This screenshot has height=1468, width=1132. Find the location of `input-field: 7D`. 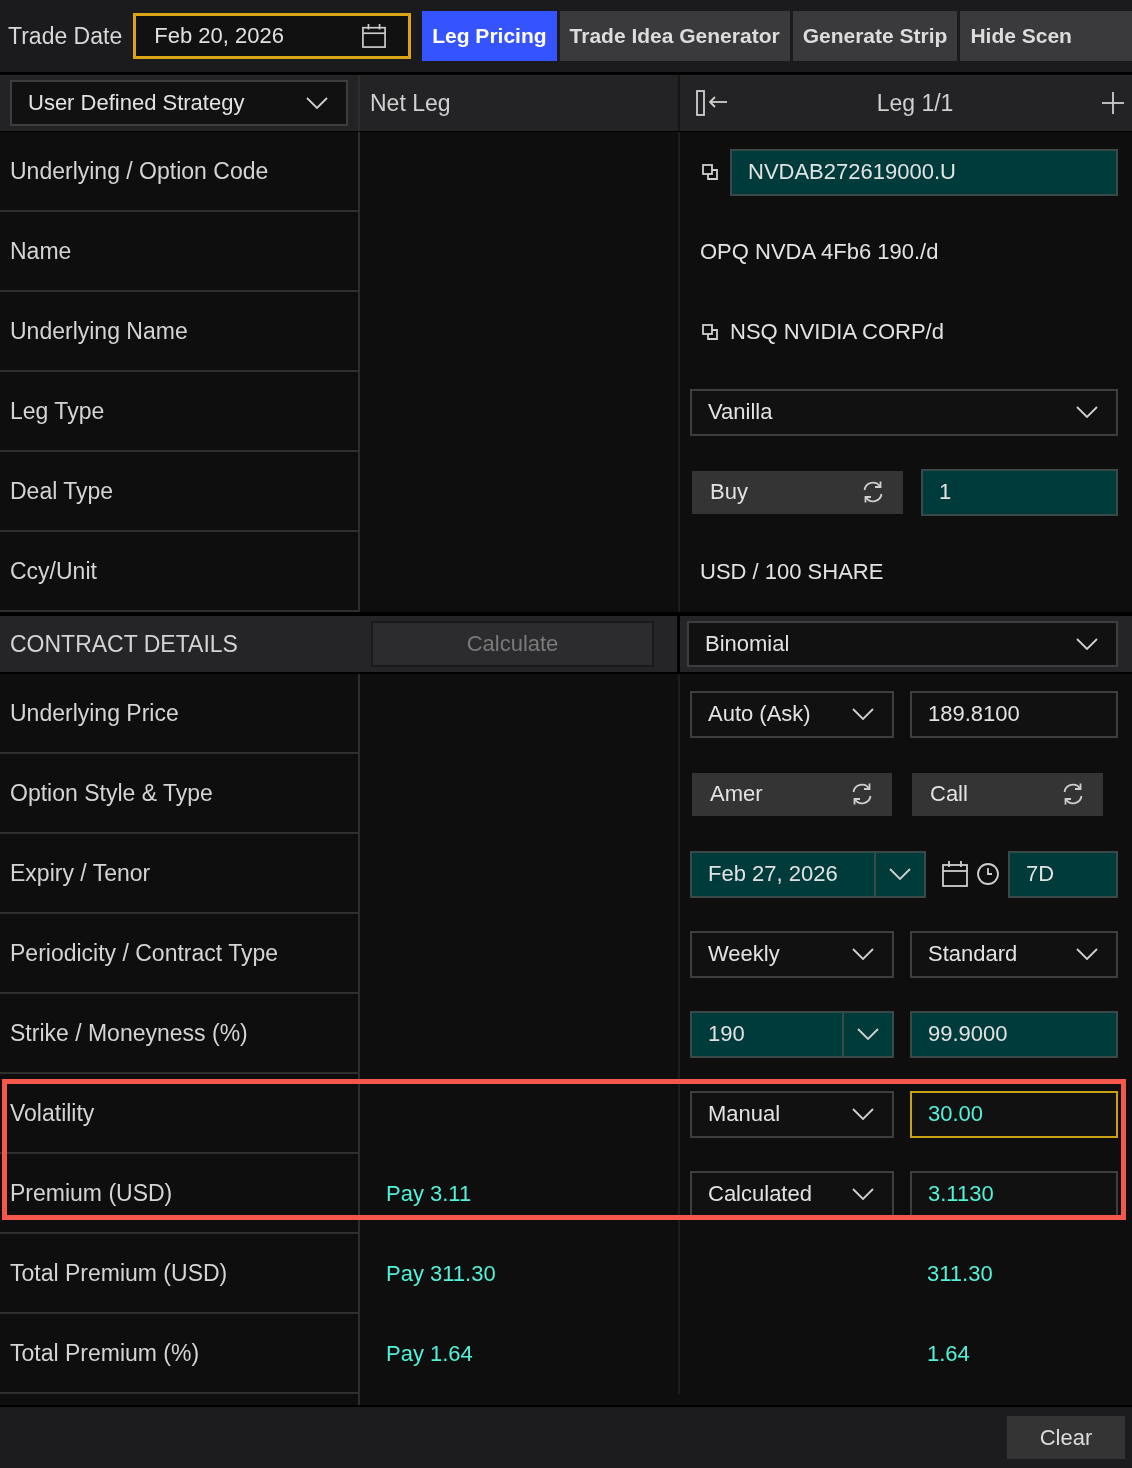

input-field: 7D is located at coordinates (1063, 874).